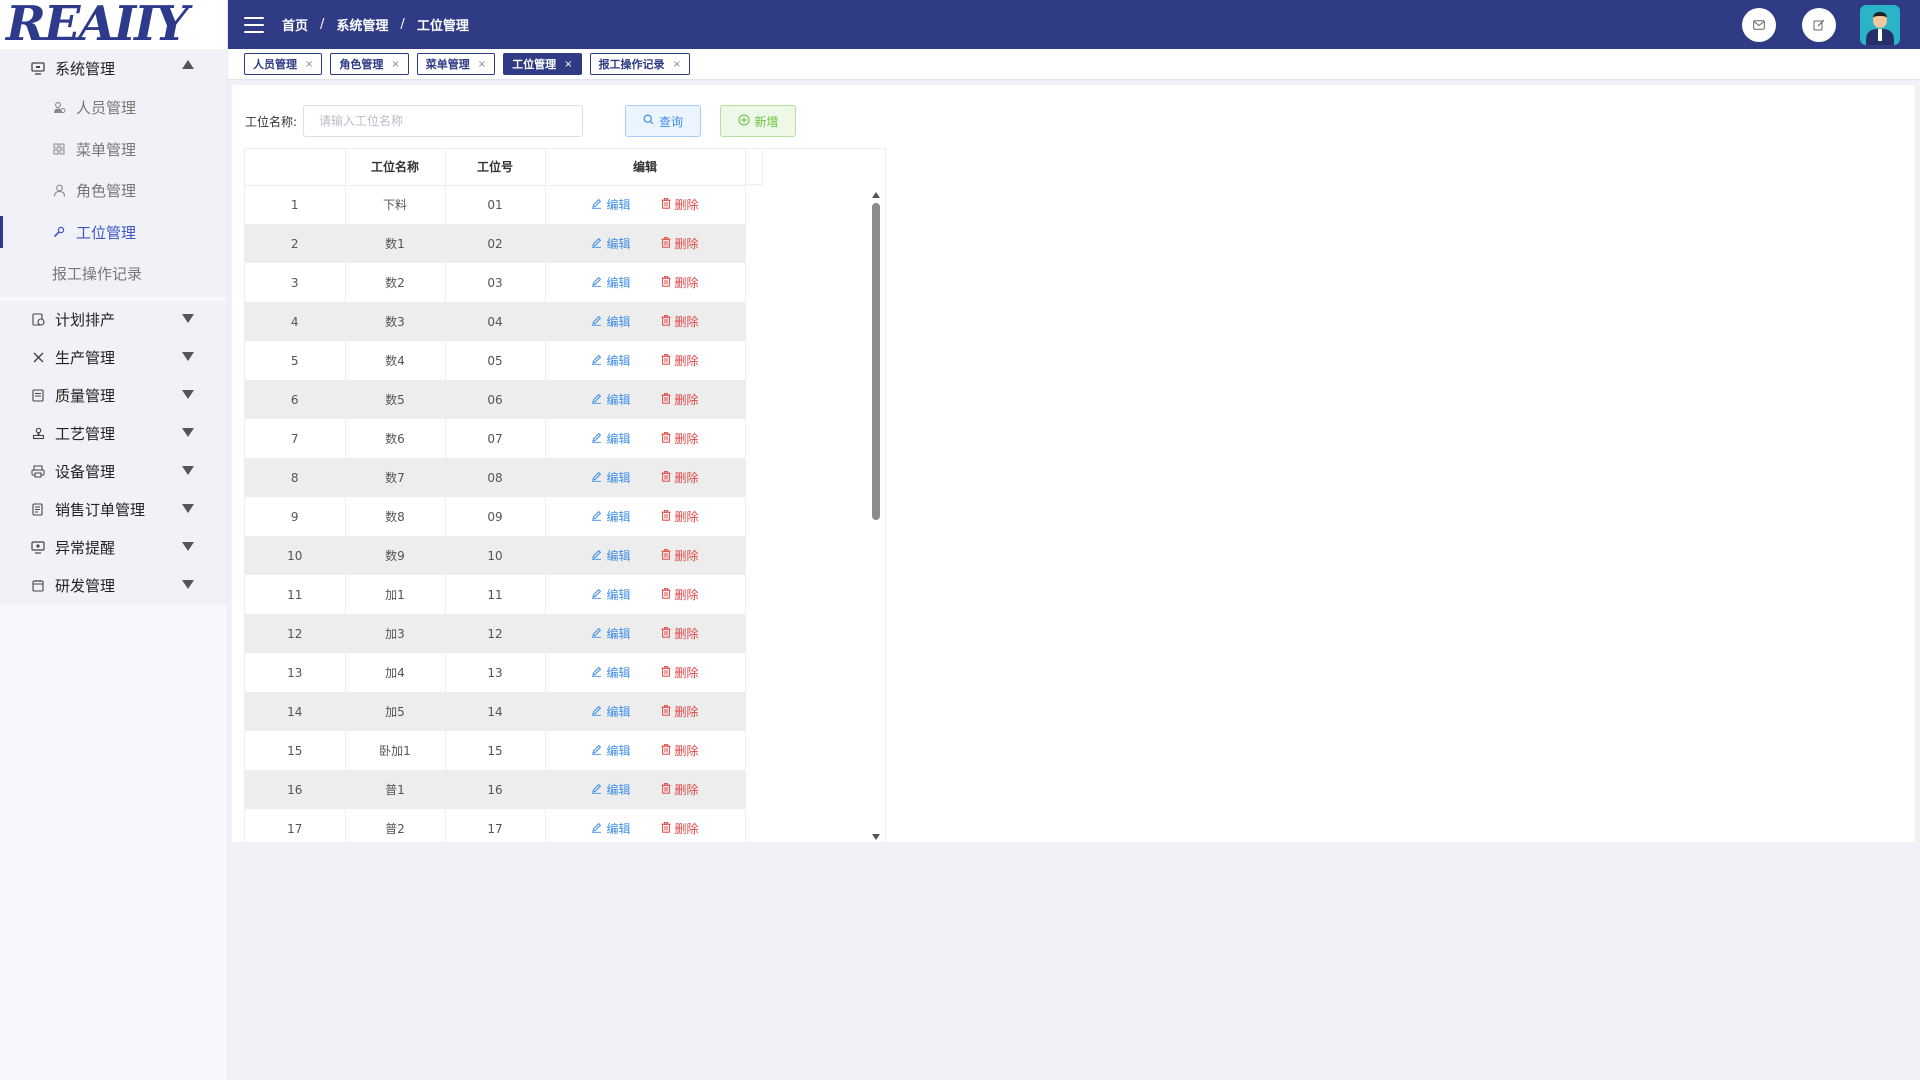 This screenshot has width=1920, height=1080. I want to click on sidebar-item: 计划排产, so click(113, 320).